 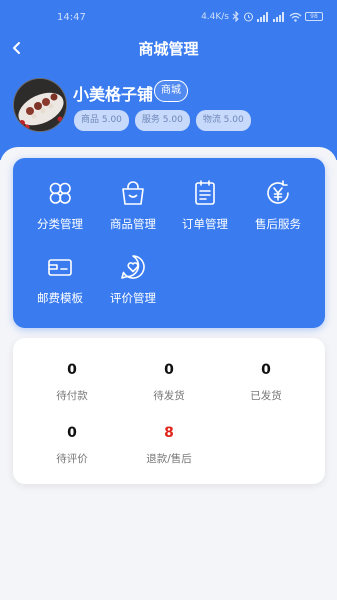 What do you see at coordinates (295, 17) in the screenshot?
I see `wifi-icon` at bounding box center [295, 17].